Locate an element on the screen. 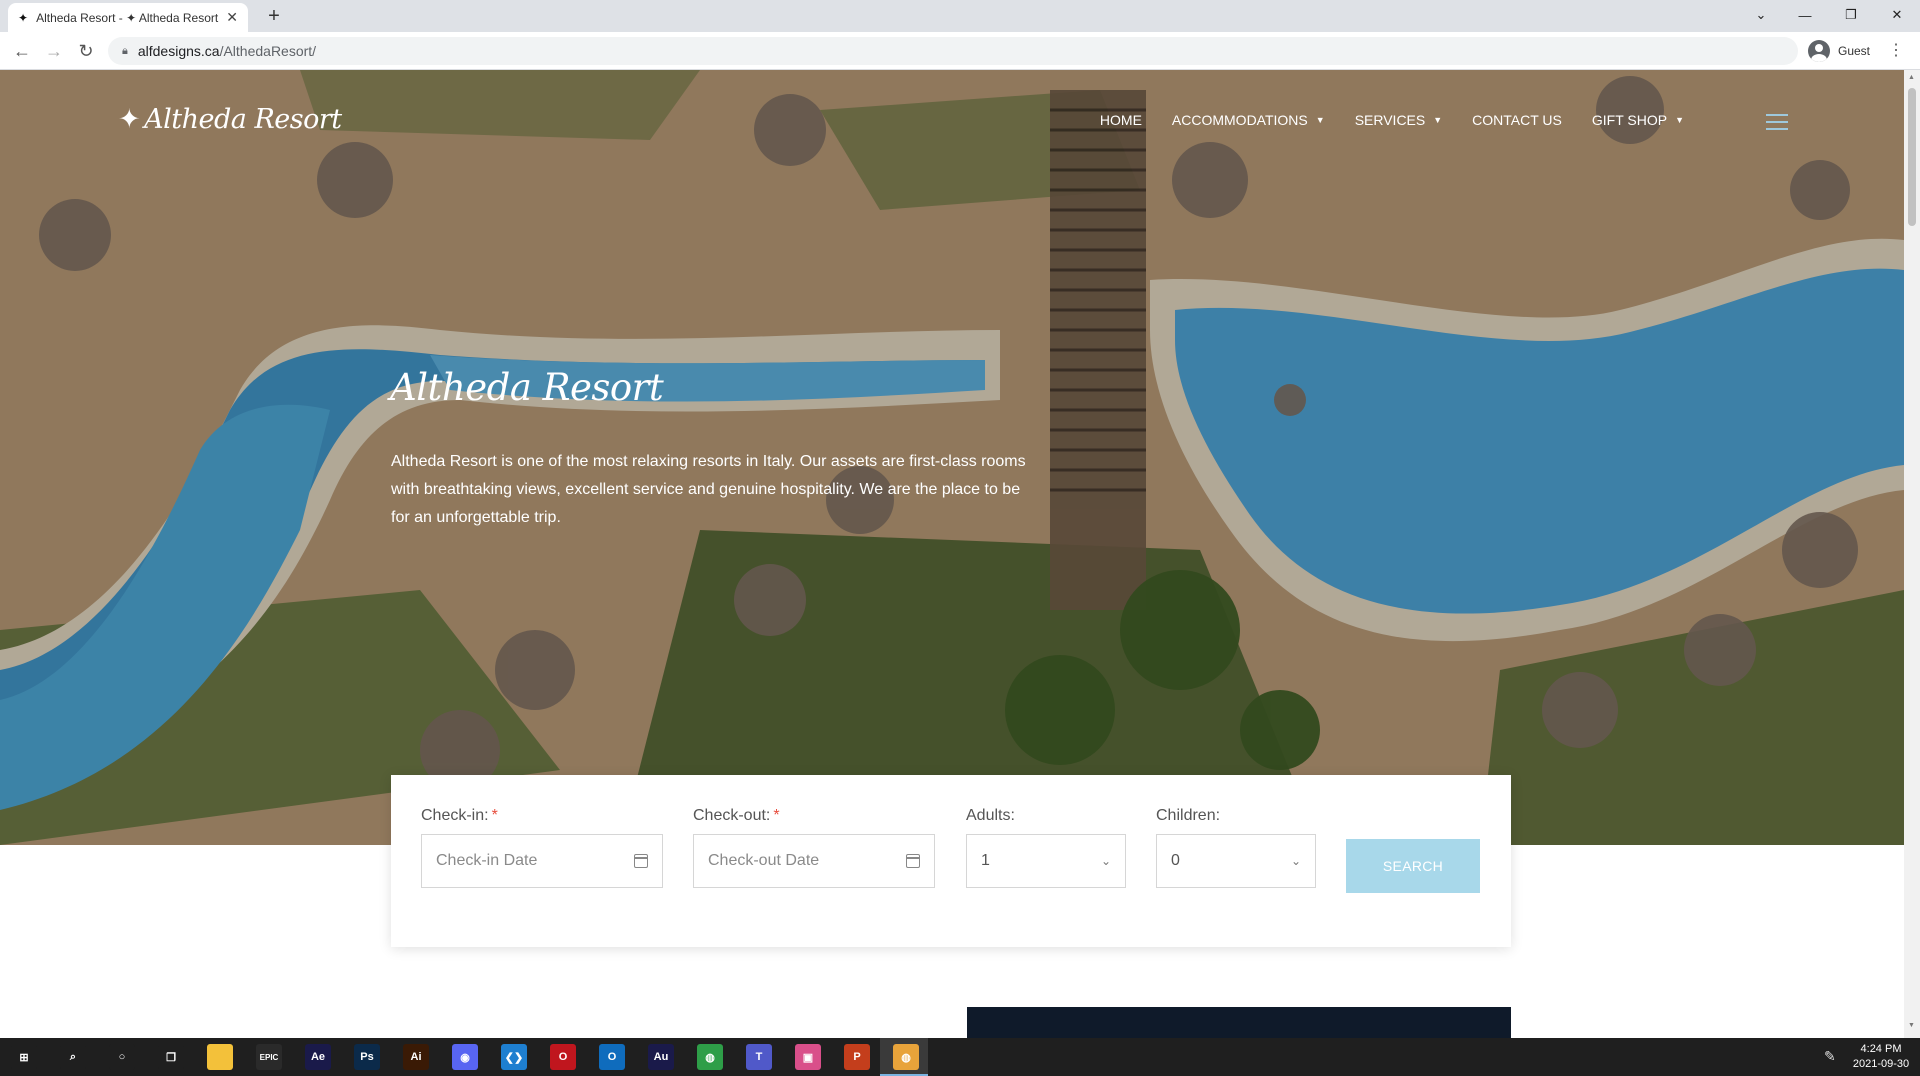 The height and width of the screenshot is (1076, 1920). task-view-icon: ❐ is located at coordinates (171, 1057).